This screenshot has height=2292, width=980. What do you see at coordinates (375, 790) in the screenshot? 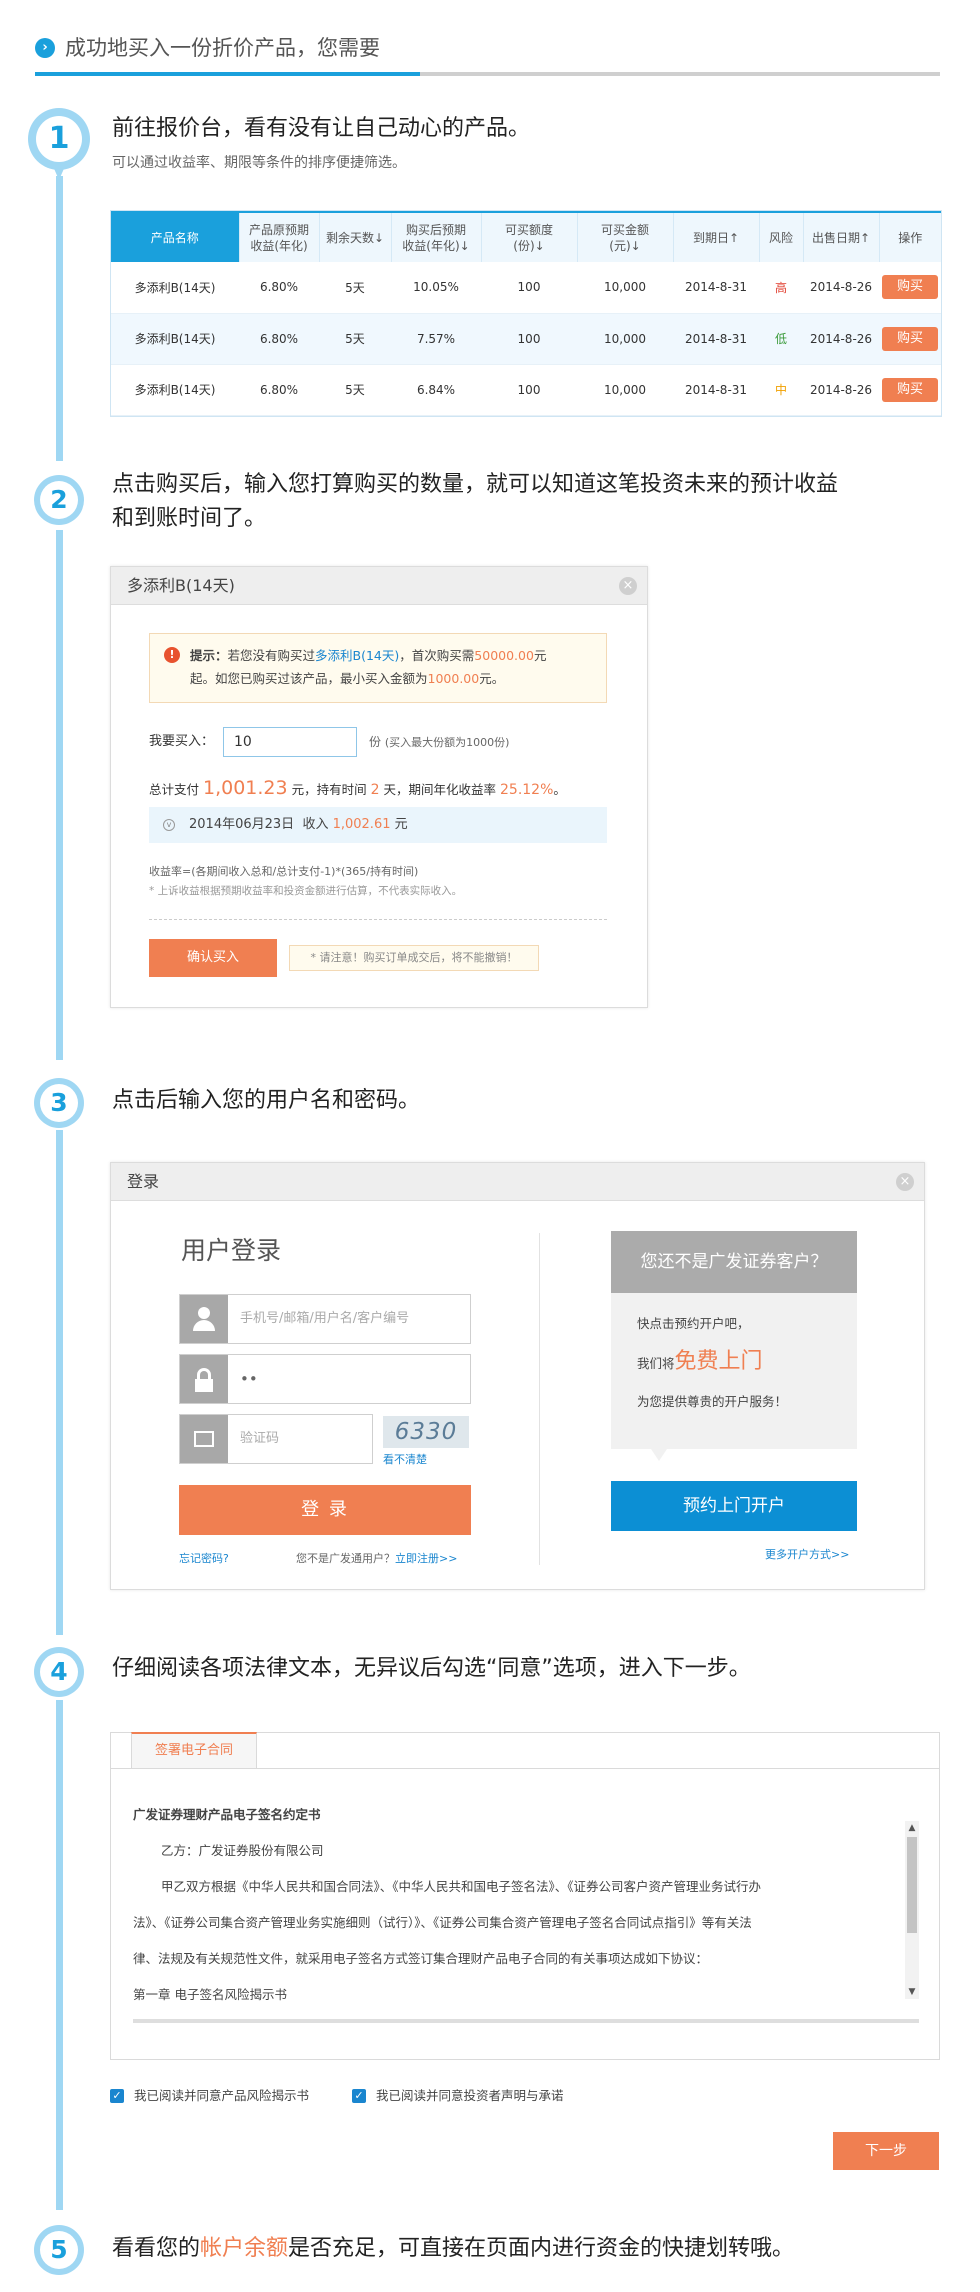
I see `hold-days: 2` at bounding box center [375, 790].